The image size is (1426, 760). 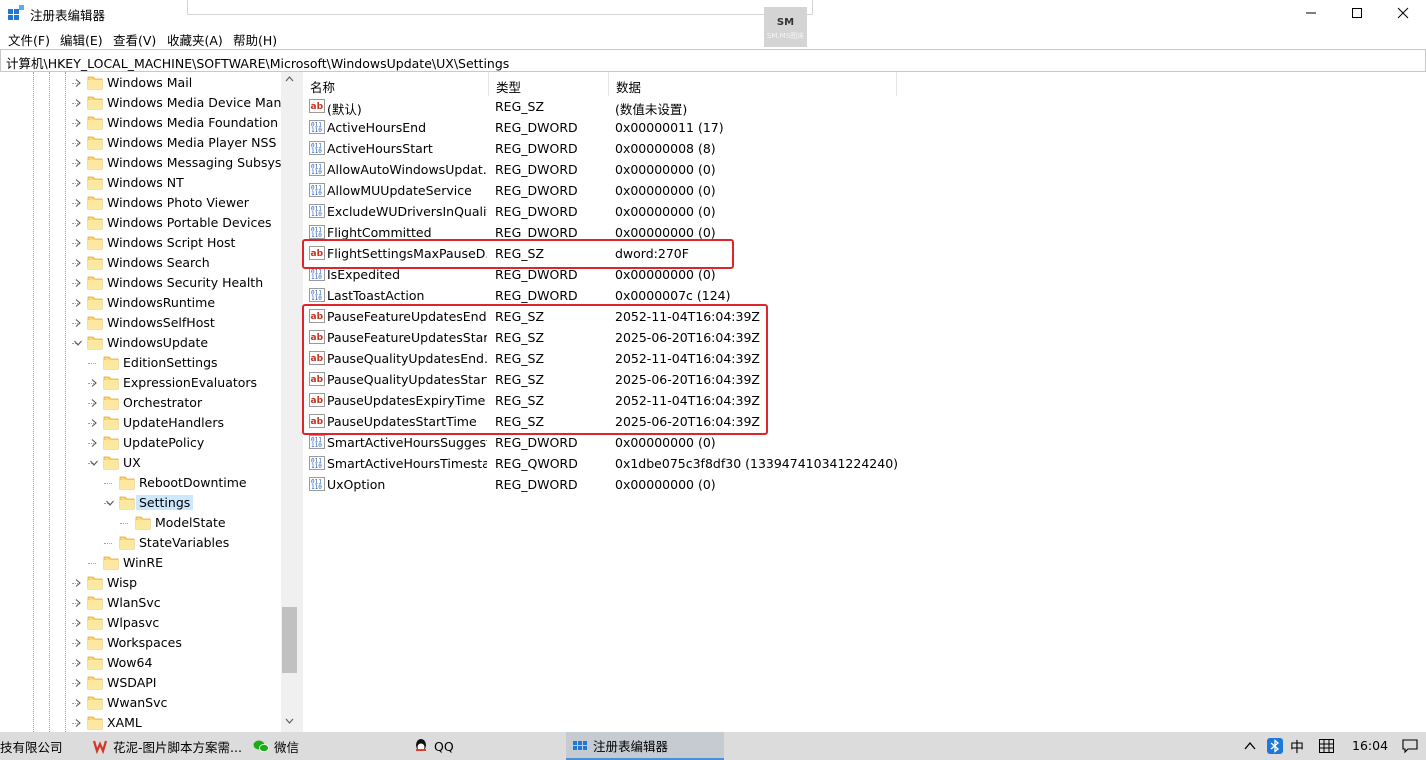 What do you see at coordinates (1357, 13) in the screenshot?
I see `maximize-button` at bounding box center [1357, 13].